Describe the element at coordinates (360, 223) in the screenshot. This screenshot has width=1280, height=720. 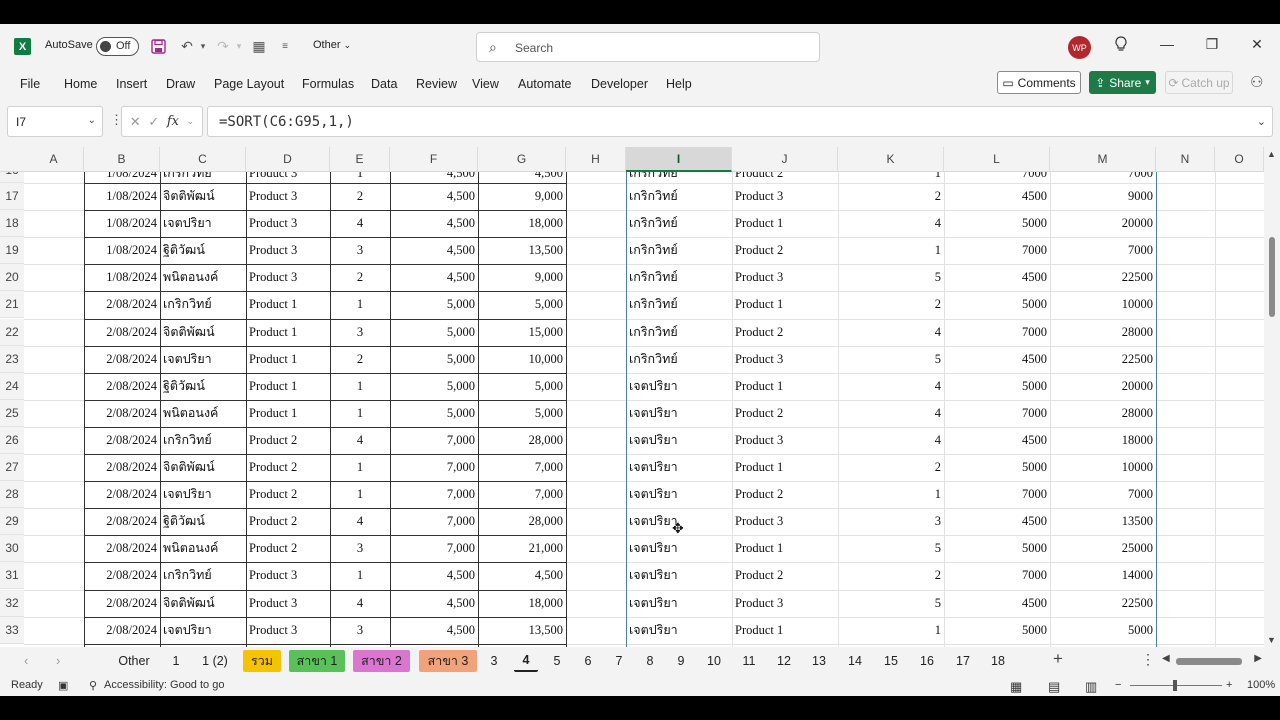
I see `cell-e18: 4` at that location.